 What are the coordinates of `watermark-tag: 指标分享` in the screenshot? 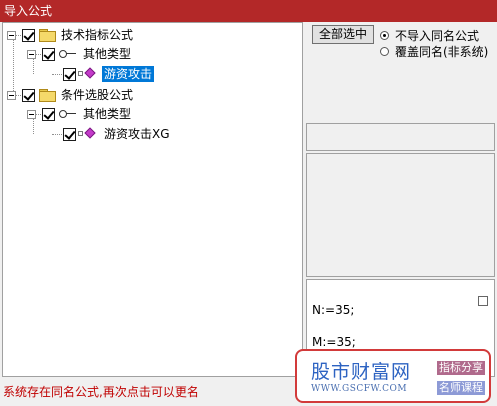 It's located at (461, 368).